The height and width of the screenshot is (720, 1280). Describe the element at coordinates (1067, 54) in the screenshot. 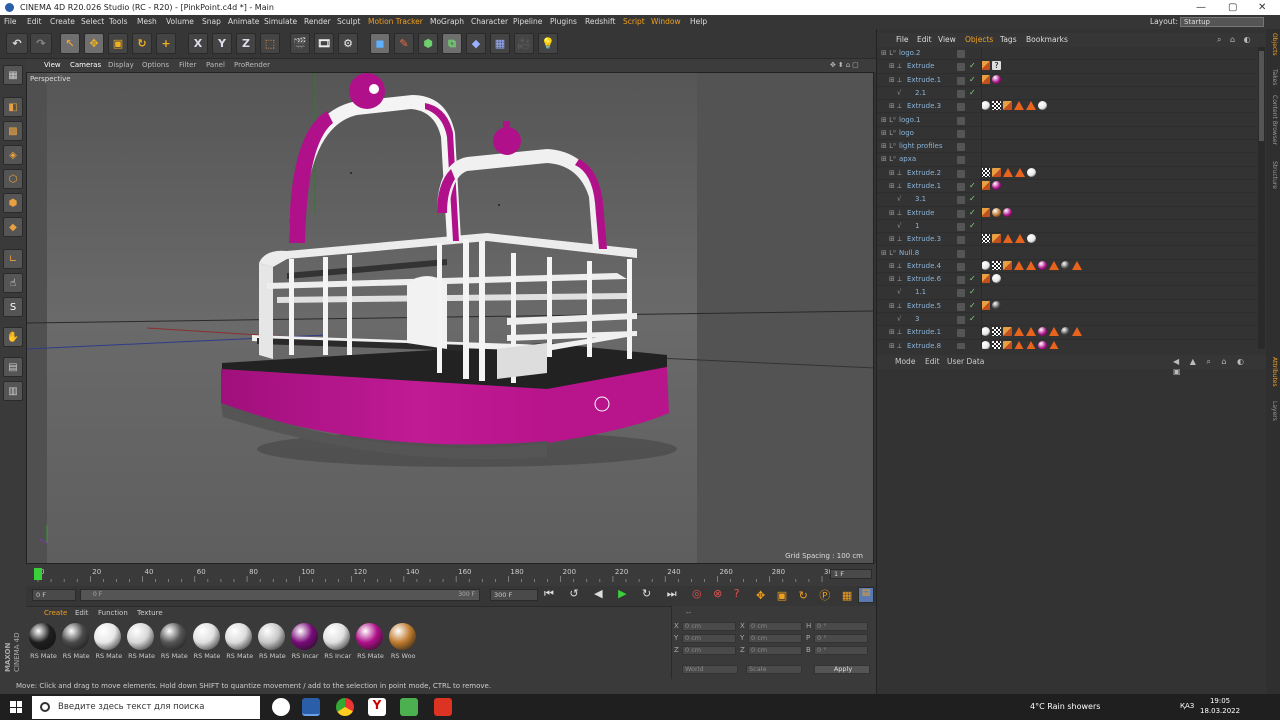

I see `object-row: ⊞ L⁰ logo.2` at that location.